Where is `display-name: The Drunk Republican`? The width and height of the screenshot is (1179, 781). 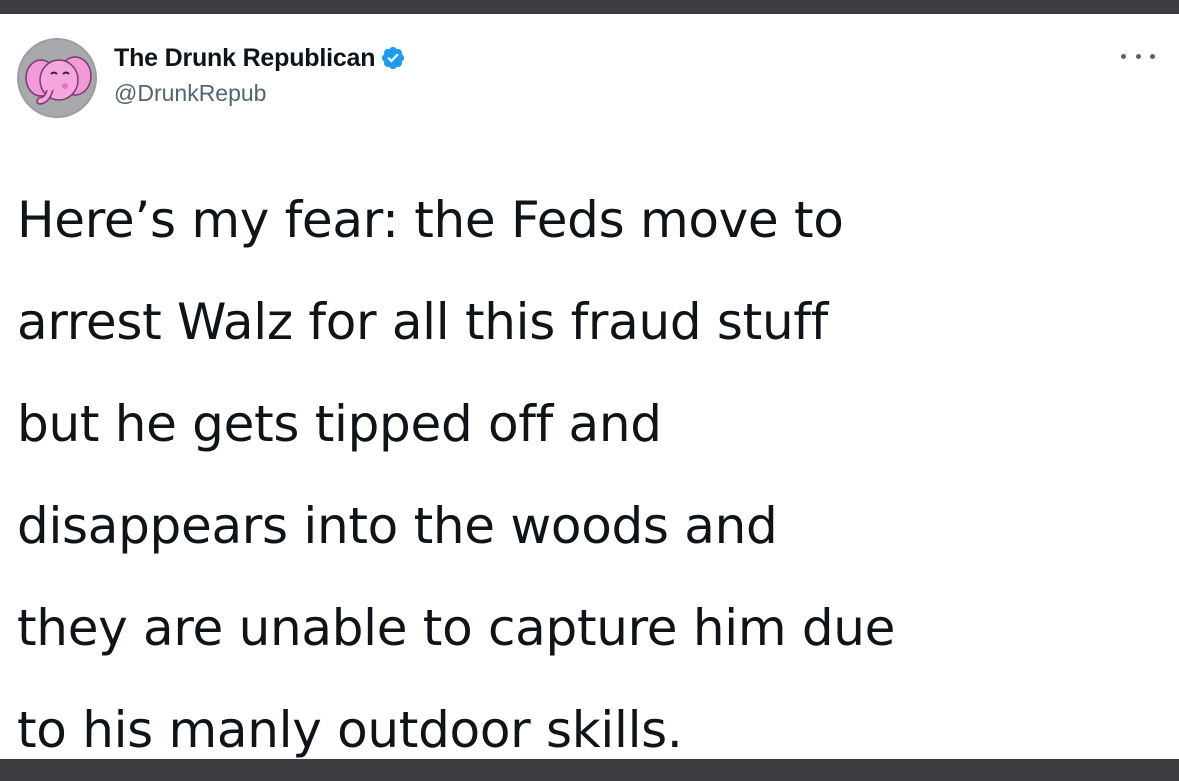 display-name: The Drunk Republican is located at coordinates (245, 58).